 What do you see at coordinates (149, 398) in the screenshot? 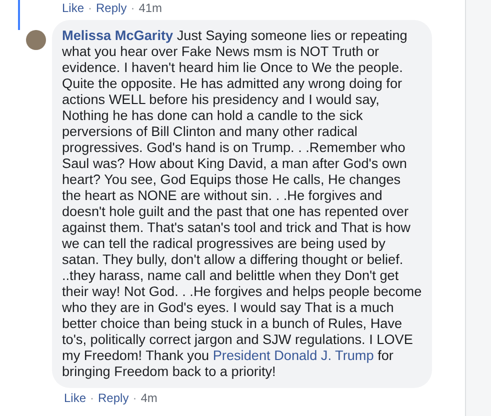
I see `comment-time: 4m` at bounding box center [149, 398].